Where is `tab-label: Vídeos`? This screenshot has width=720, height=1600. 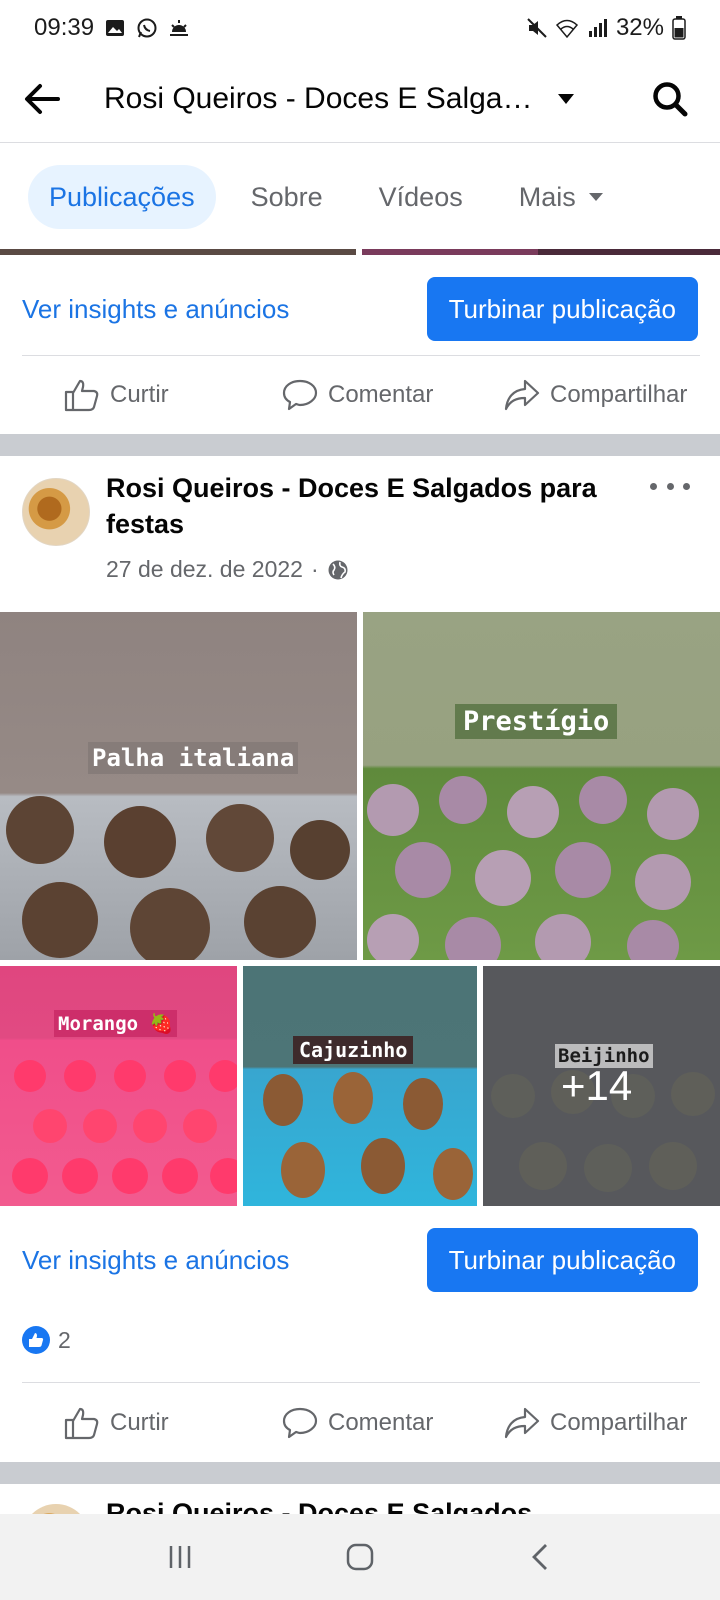
tab-label: Vídeos is located at coordinates (420, 196).